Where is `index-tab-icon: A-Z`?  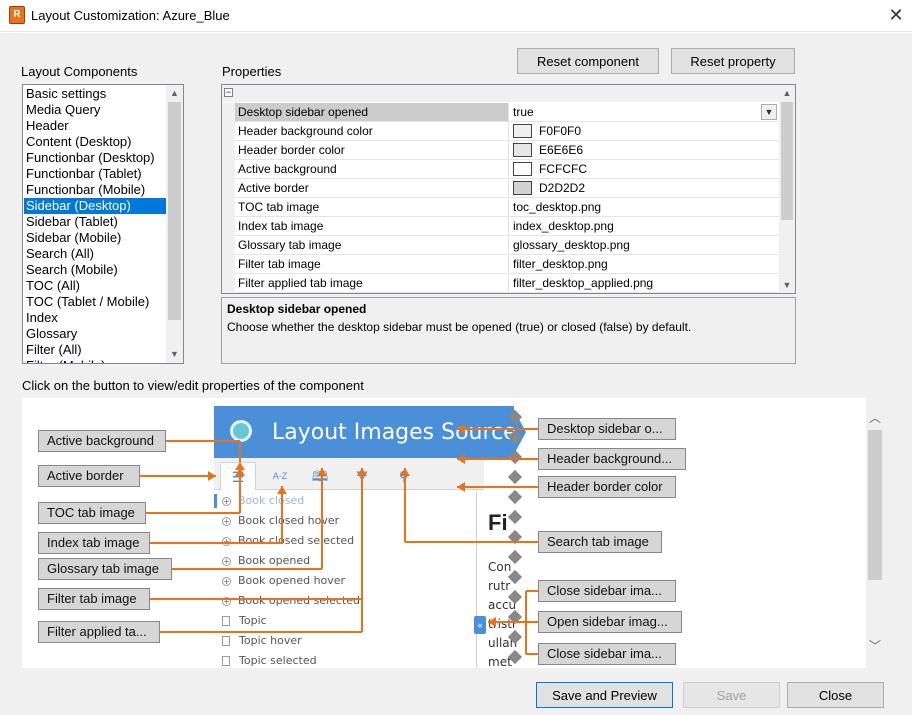 index-tab-icon: A-Z is located at coordinates (280, 476).